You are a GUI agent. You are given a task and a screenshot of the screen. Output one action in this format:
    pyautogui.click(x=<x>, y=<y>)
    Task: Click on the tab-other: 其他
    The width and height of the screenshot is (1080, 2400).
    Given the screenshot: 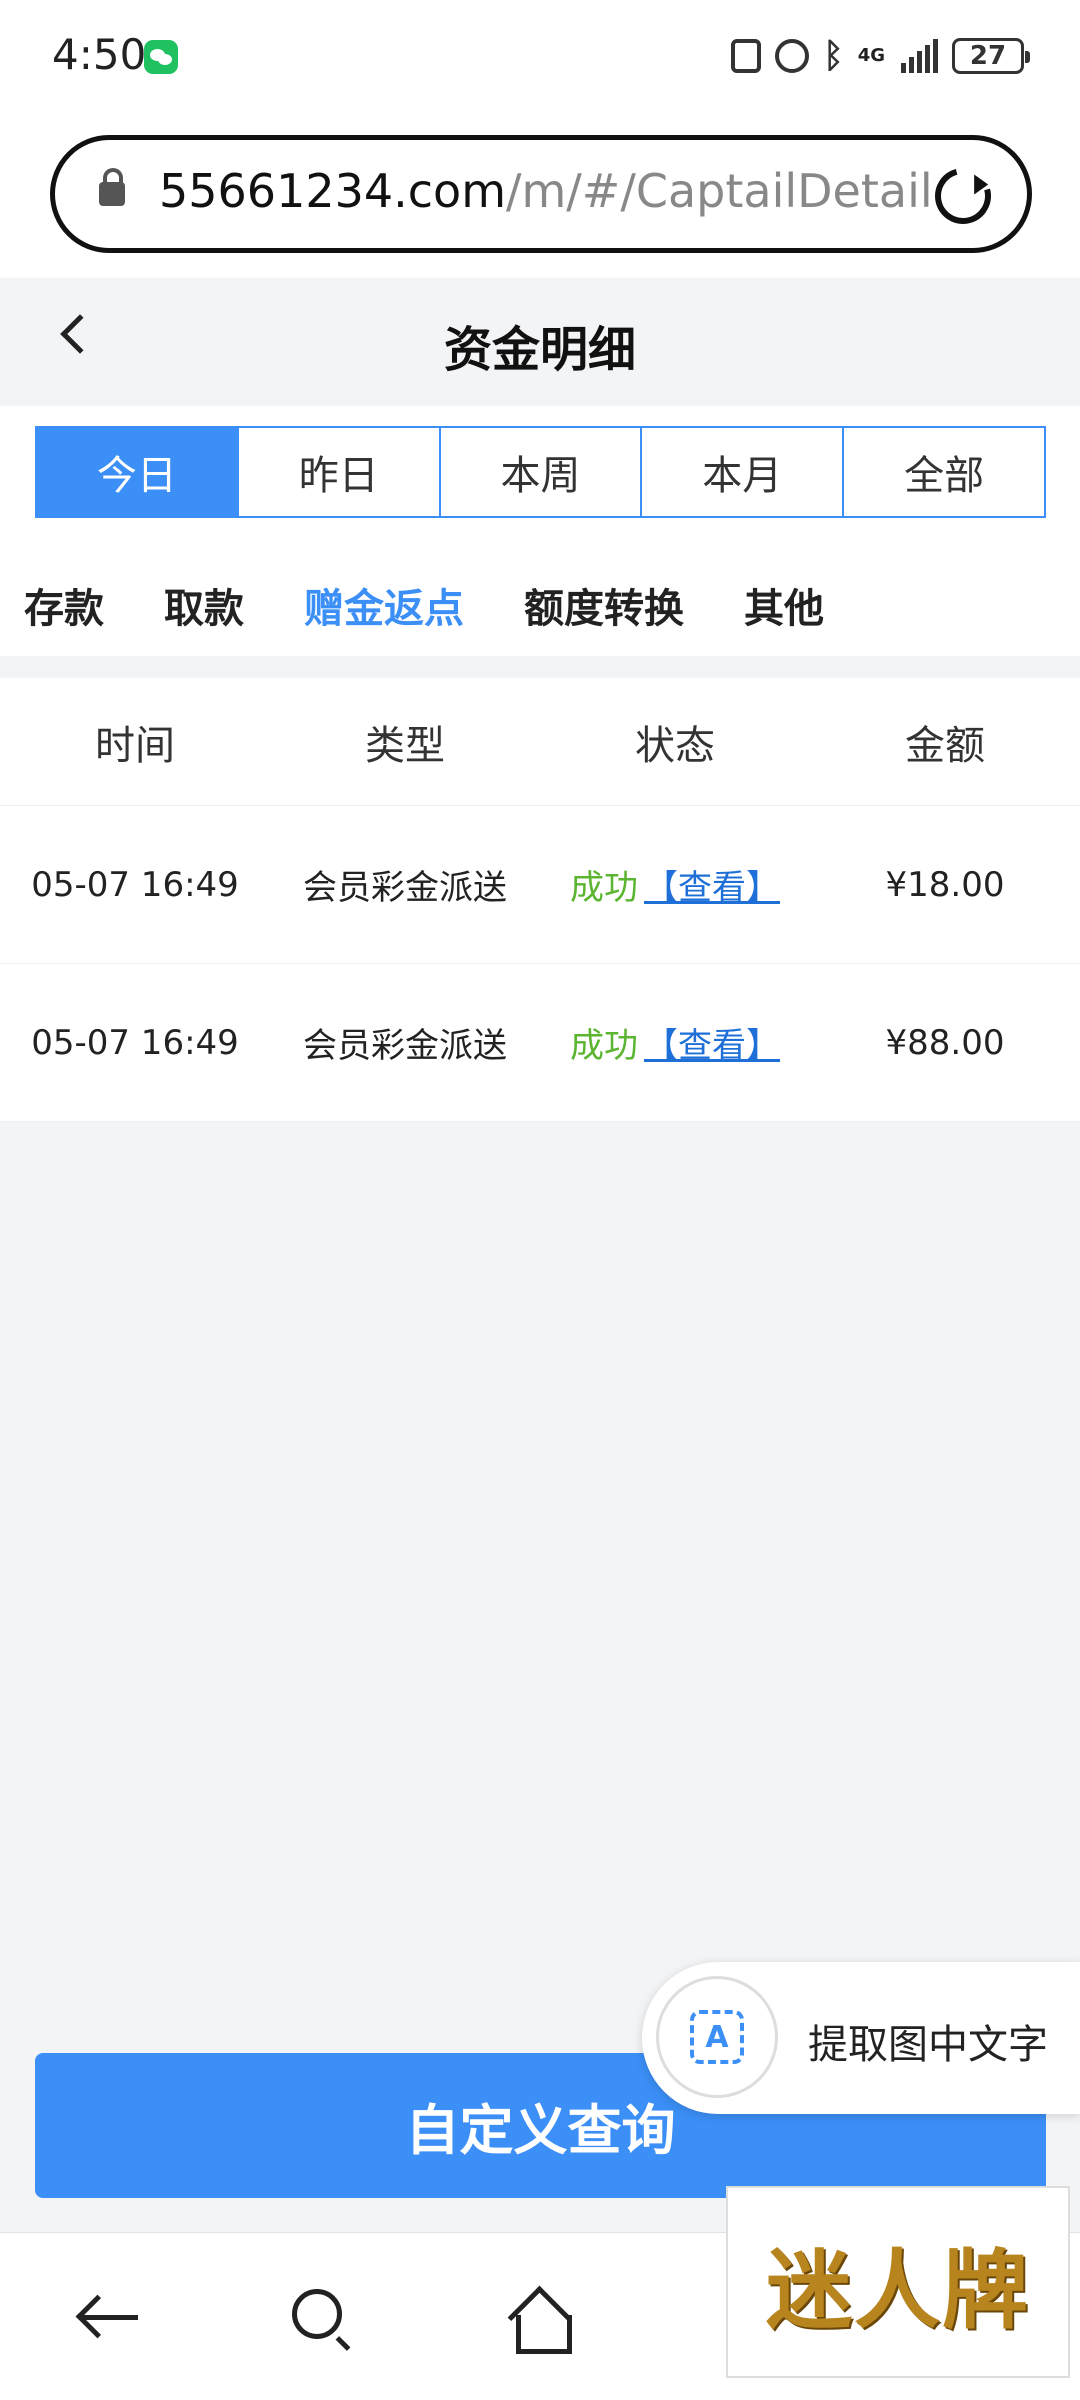 What is the action you would take?
    pyautogui.click(x=784, y=605)
    